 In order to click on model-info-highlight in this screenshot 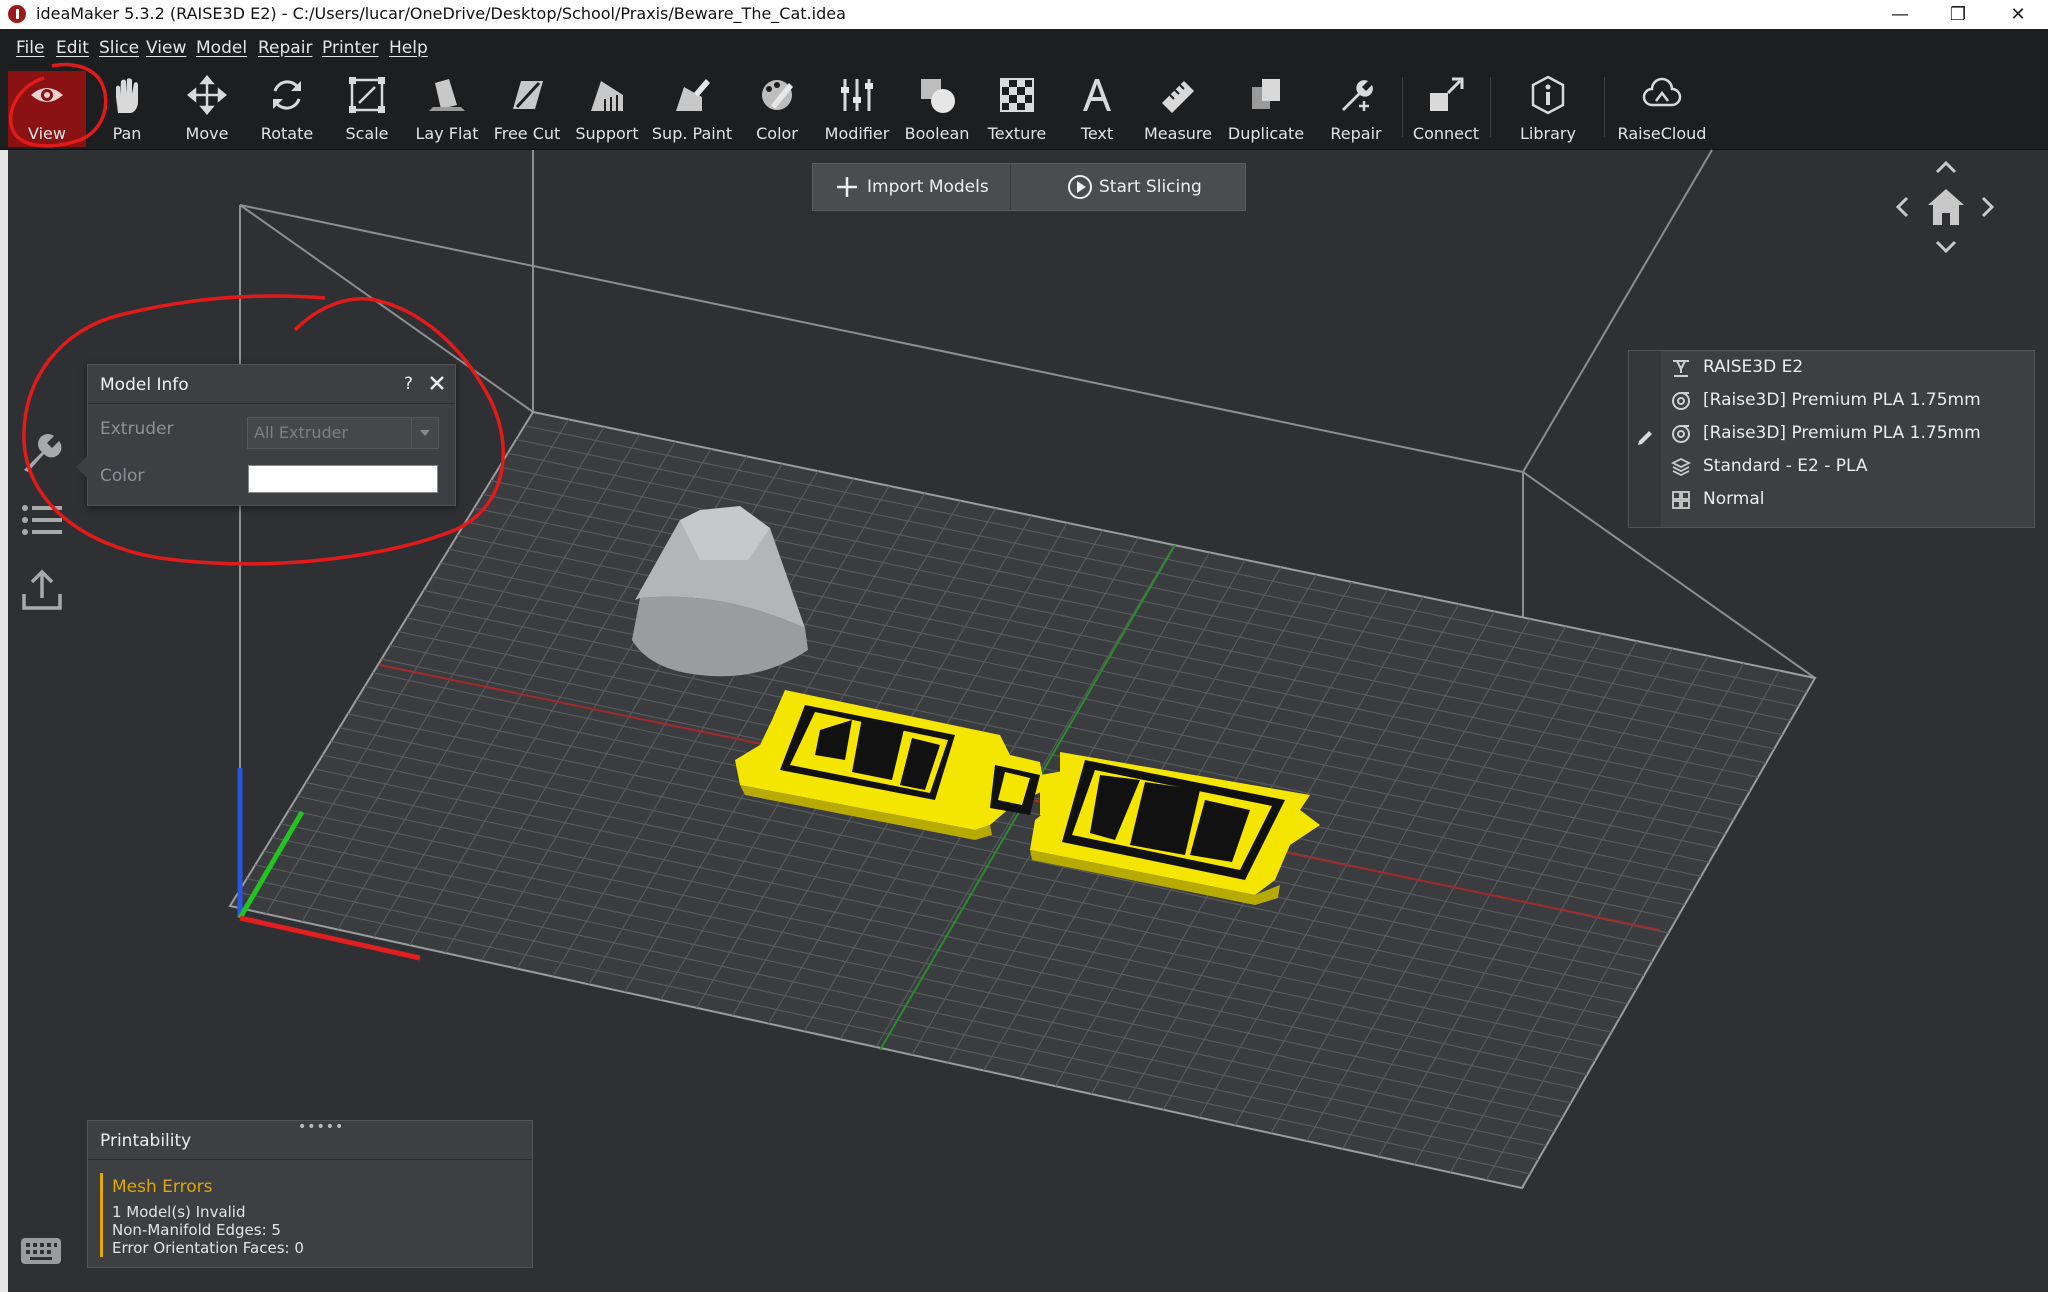, I will do `click(263, 430)`.